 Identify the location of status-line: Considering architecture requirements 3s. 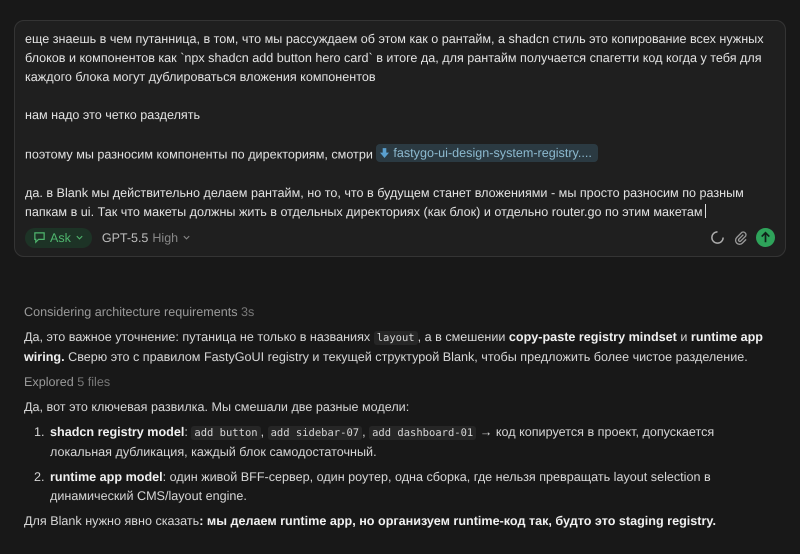
(140, 312).